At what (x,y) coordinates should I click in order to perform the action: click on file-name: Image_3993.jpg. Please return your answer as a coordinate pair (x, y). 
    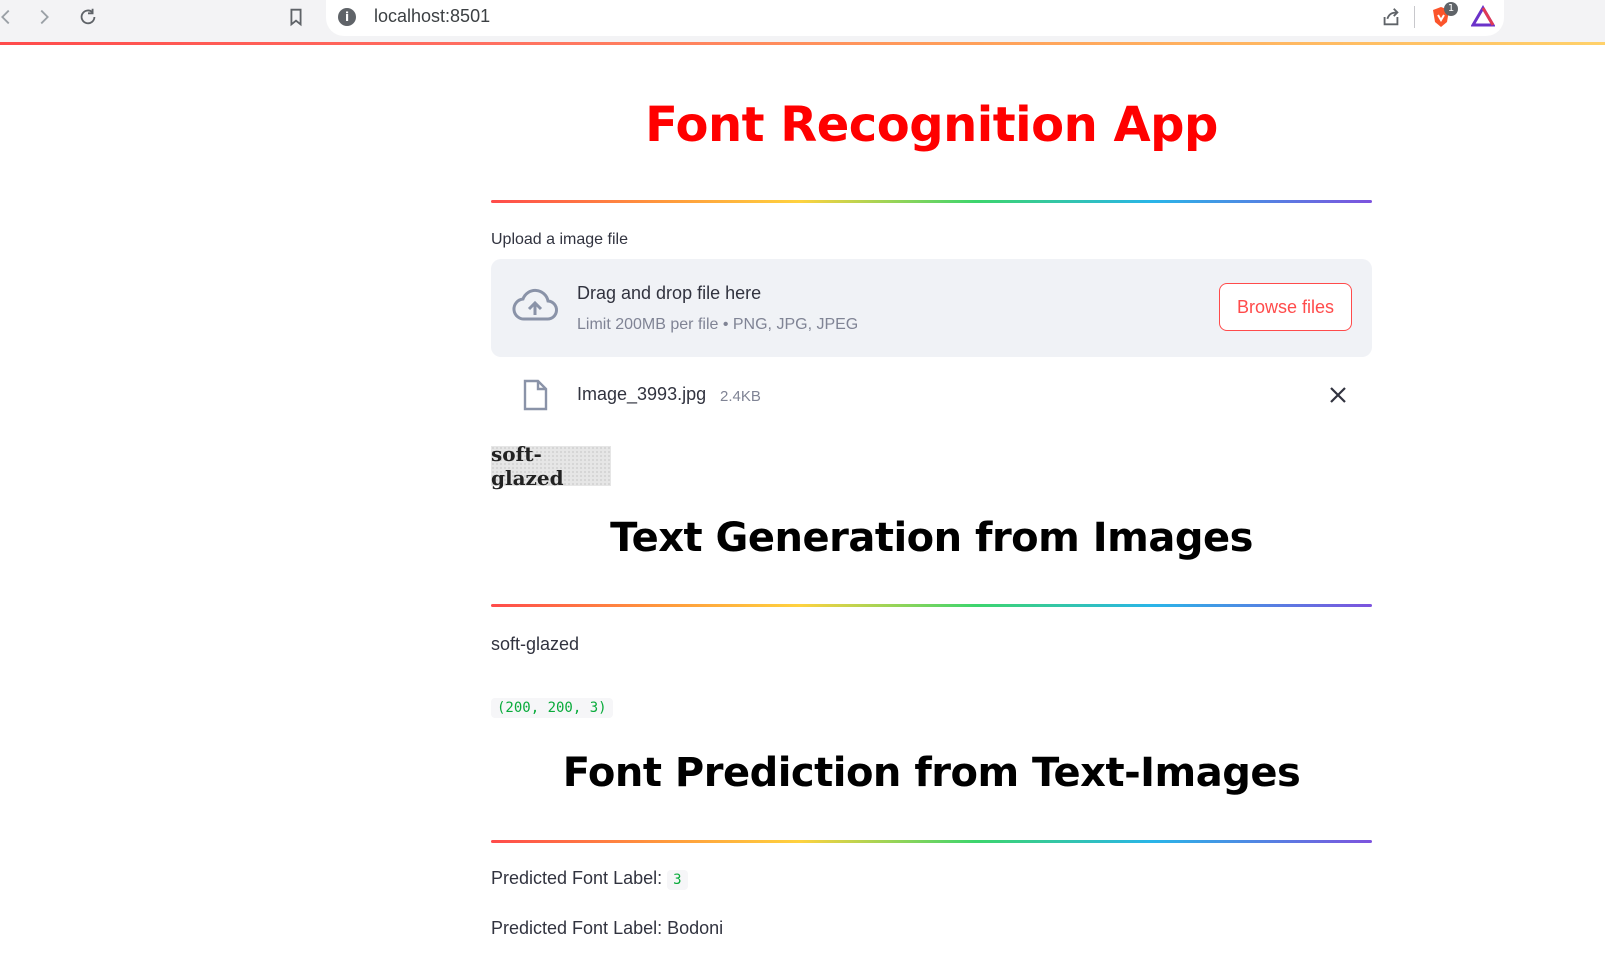
    Looking at the image, I should click on (642, 394).